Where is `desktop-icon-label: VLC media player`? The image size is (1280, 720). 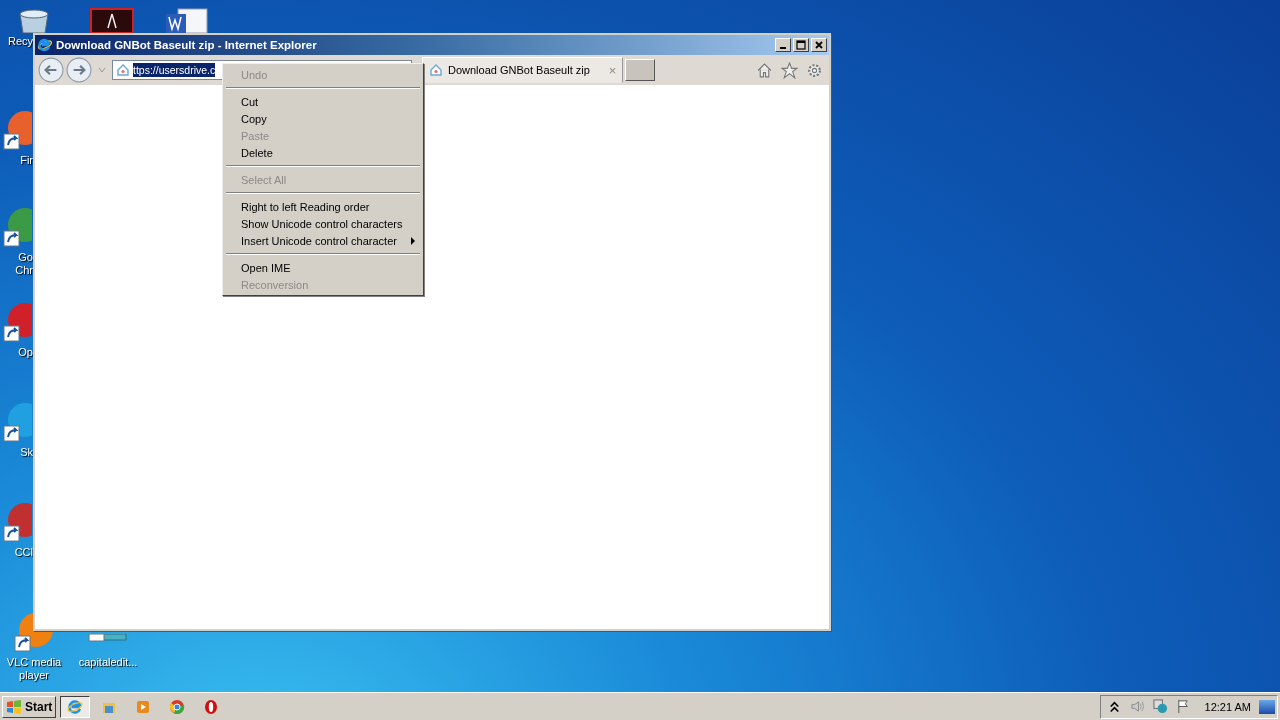 desktop-icon-label: VLC media player is located at coordinates (34, 669).